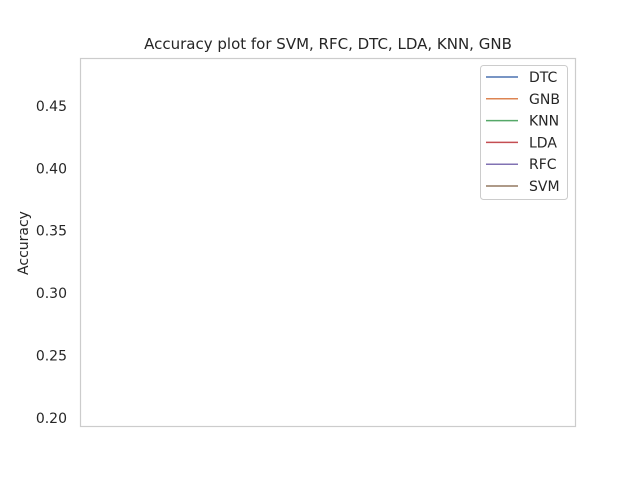  I want to click on y-tick-label: 0.30, so click(51, 294).